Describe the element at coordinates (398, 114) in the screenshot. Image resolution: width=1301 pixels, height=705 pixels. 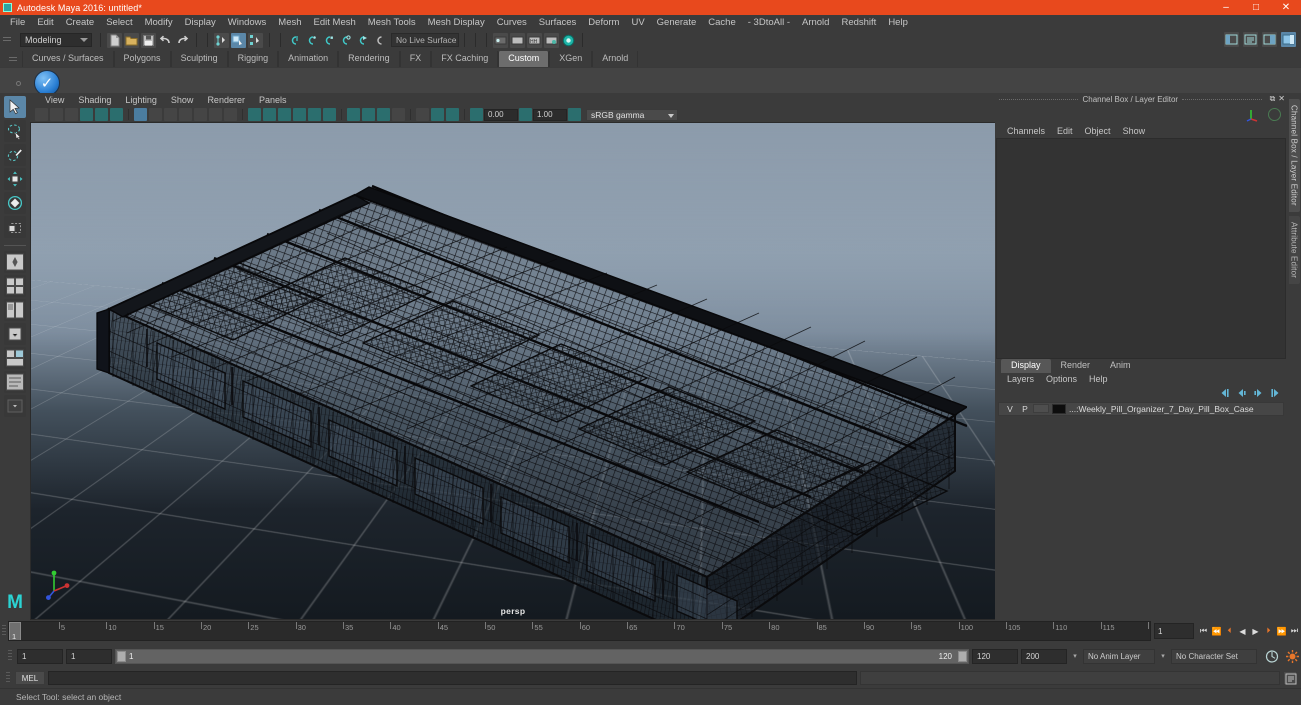
I see `exposure-toggle-icon` at that location.